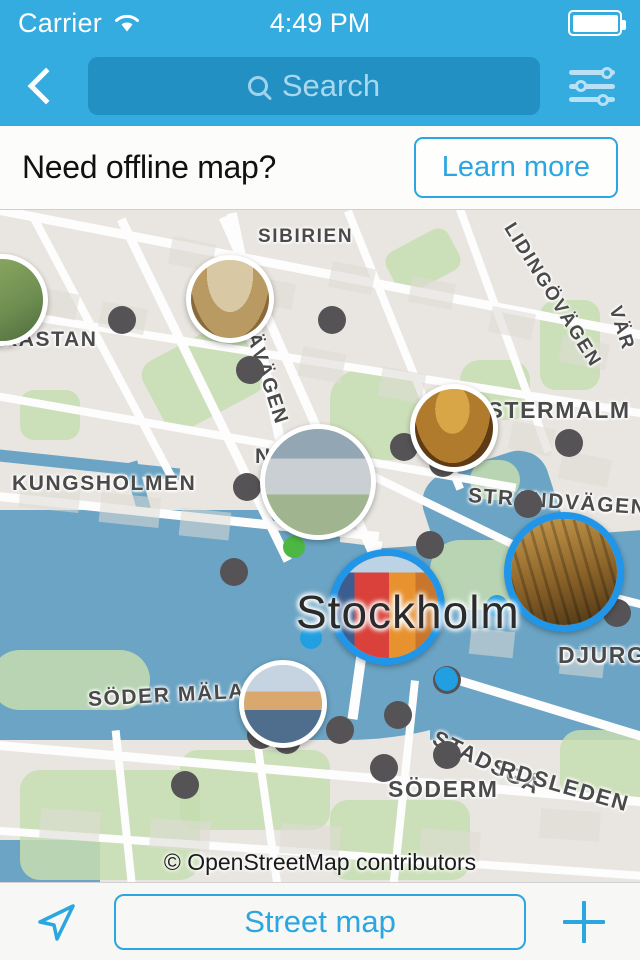 The width and height of the screenshot is (640, 960). What do you see at coordinates (552, 295) in the screenshot?
I see `map-label: LIDINGÖVÄGEN` at bounding box center [552, 295].